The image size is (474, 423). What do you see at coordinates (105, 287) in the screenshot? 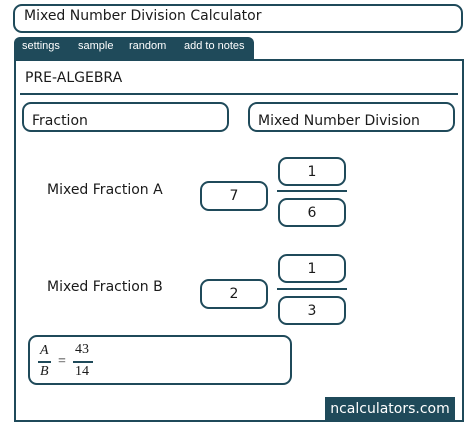
I see `fraction-b-label: Mixed Fraction B` at bounding box center [105, 287].